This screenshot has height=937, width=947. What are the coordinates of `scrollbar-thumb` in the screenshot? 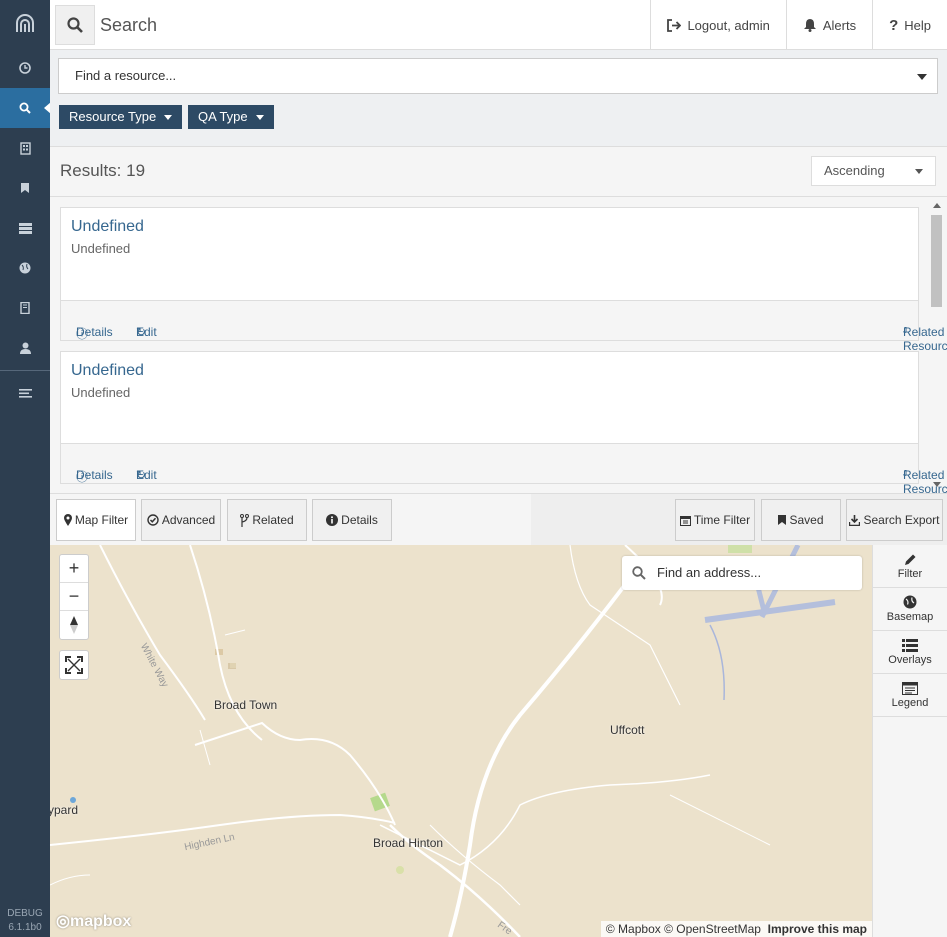 It's located at (936, 261).